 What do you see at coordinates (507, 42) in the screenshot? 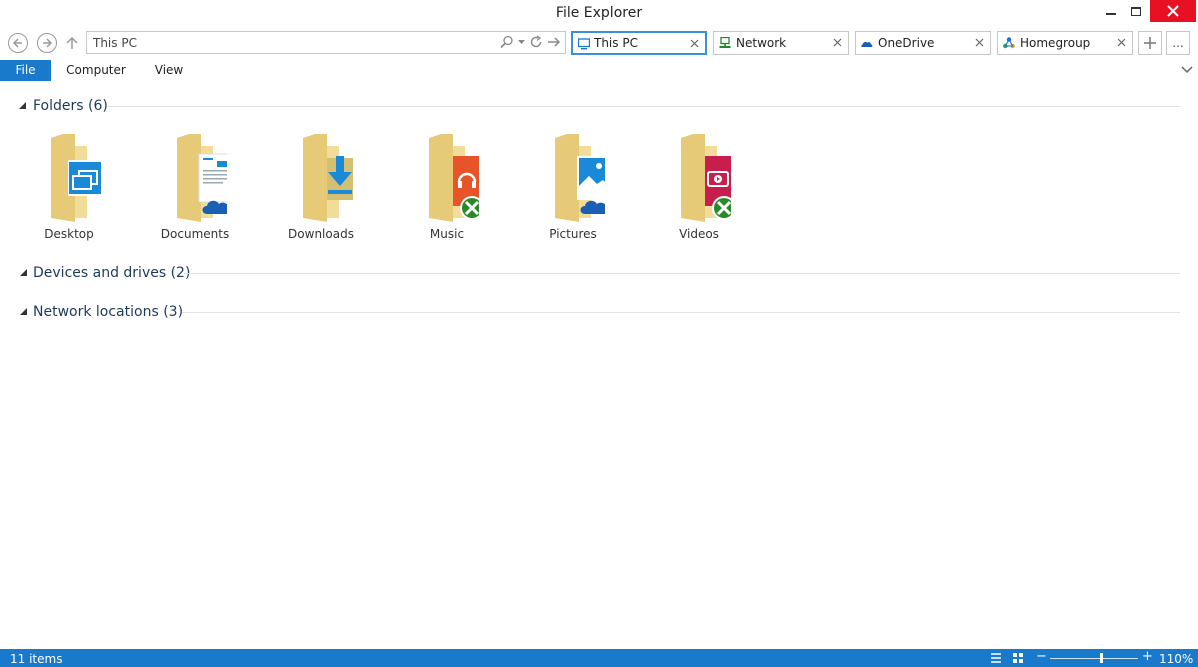
I see `search-icon` at bounding box center [507, 42].